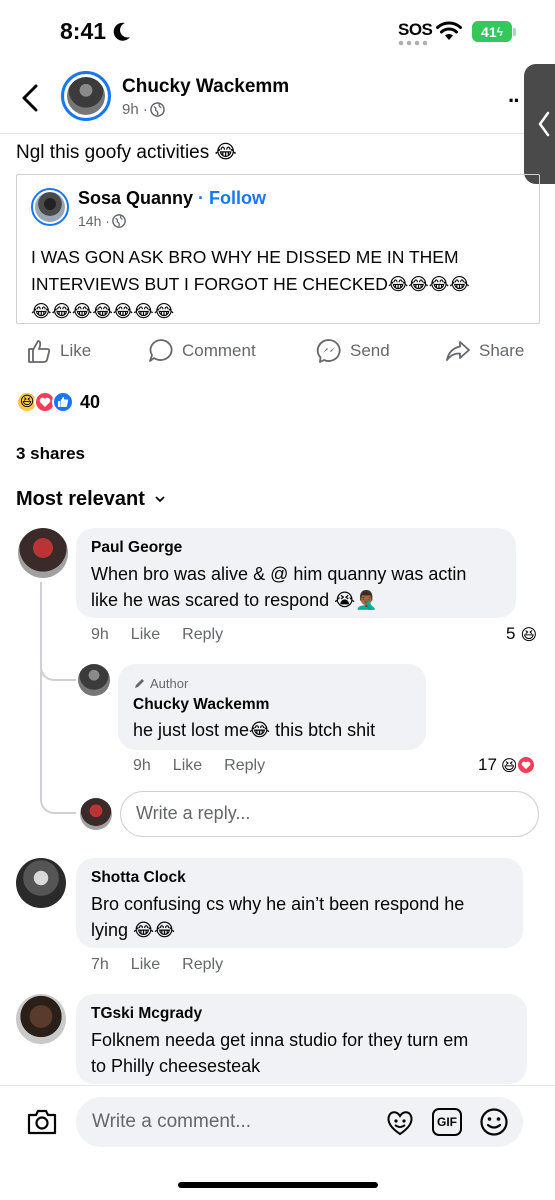 This screenshot has height=1200, width=555. Describe the element at coordinates (50, 207) in the screenshot. I see `shared-avatar` at that location.